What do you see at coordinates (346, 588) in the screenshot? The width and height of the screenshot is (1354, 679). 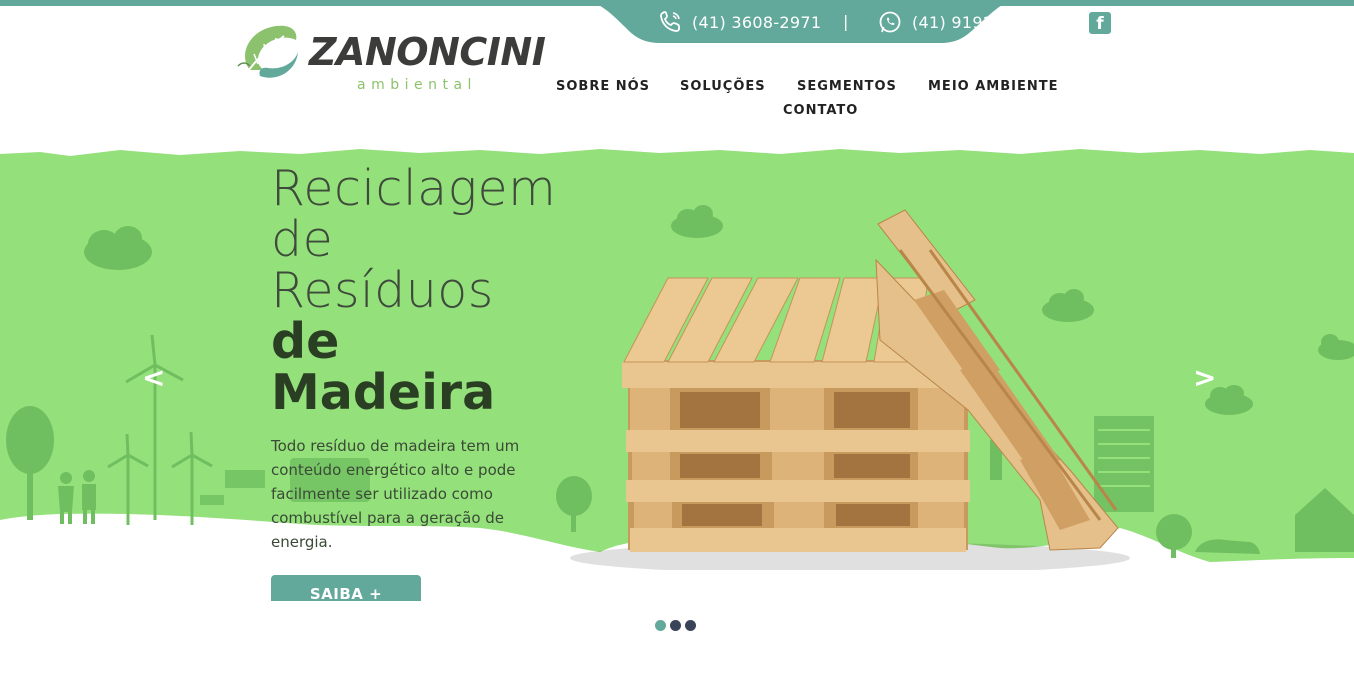 I see `saiba-mais-button: SAIBA +` at bounding box center [346, 588].